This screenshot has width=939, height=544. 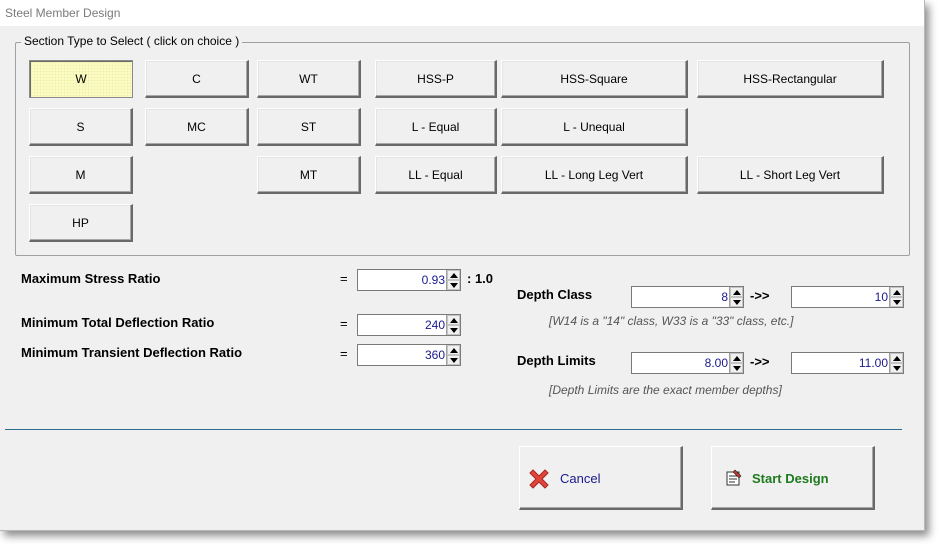 What do you see at coordinates (91, 278) in the screenshot?
I see `max-stress-ratio-label: Maximum Stress Ratio` at bounding box center [91, 278].